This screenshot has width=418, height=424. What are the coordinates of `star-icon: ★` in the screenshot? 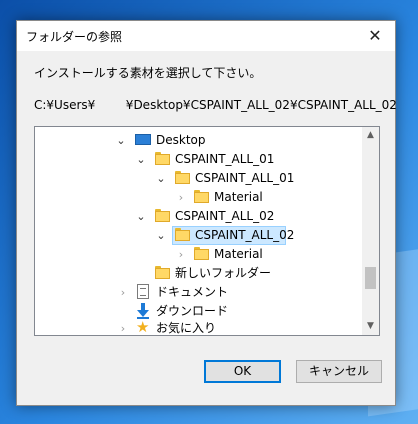 It's located at (143, 327).